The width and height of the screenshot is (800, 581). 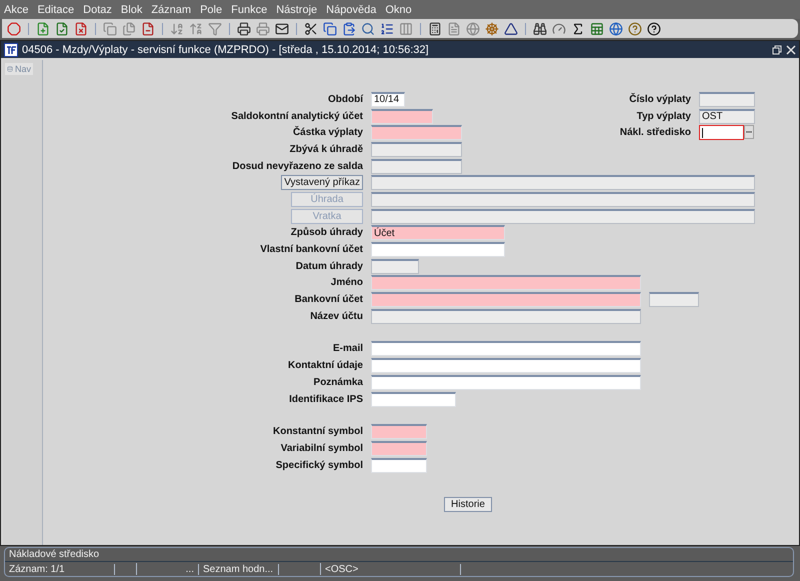 I want to click on field-label: Kontaktní údaje, so click(x=325, y=366).